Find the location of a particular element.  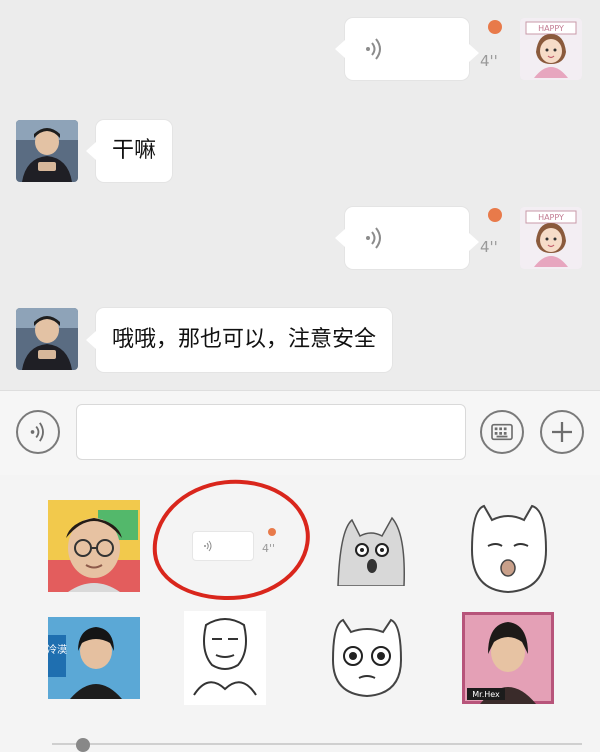

sticker-woman-cold: 冷漠 is located at coordinates (94, 658).